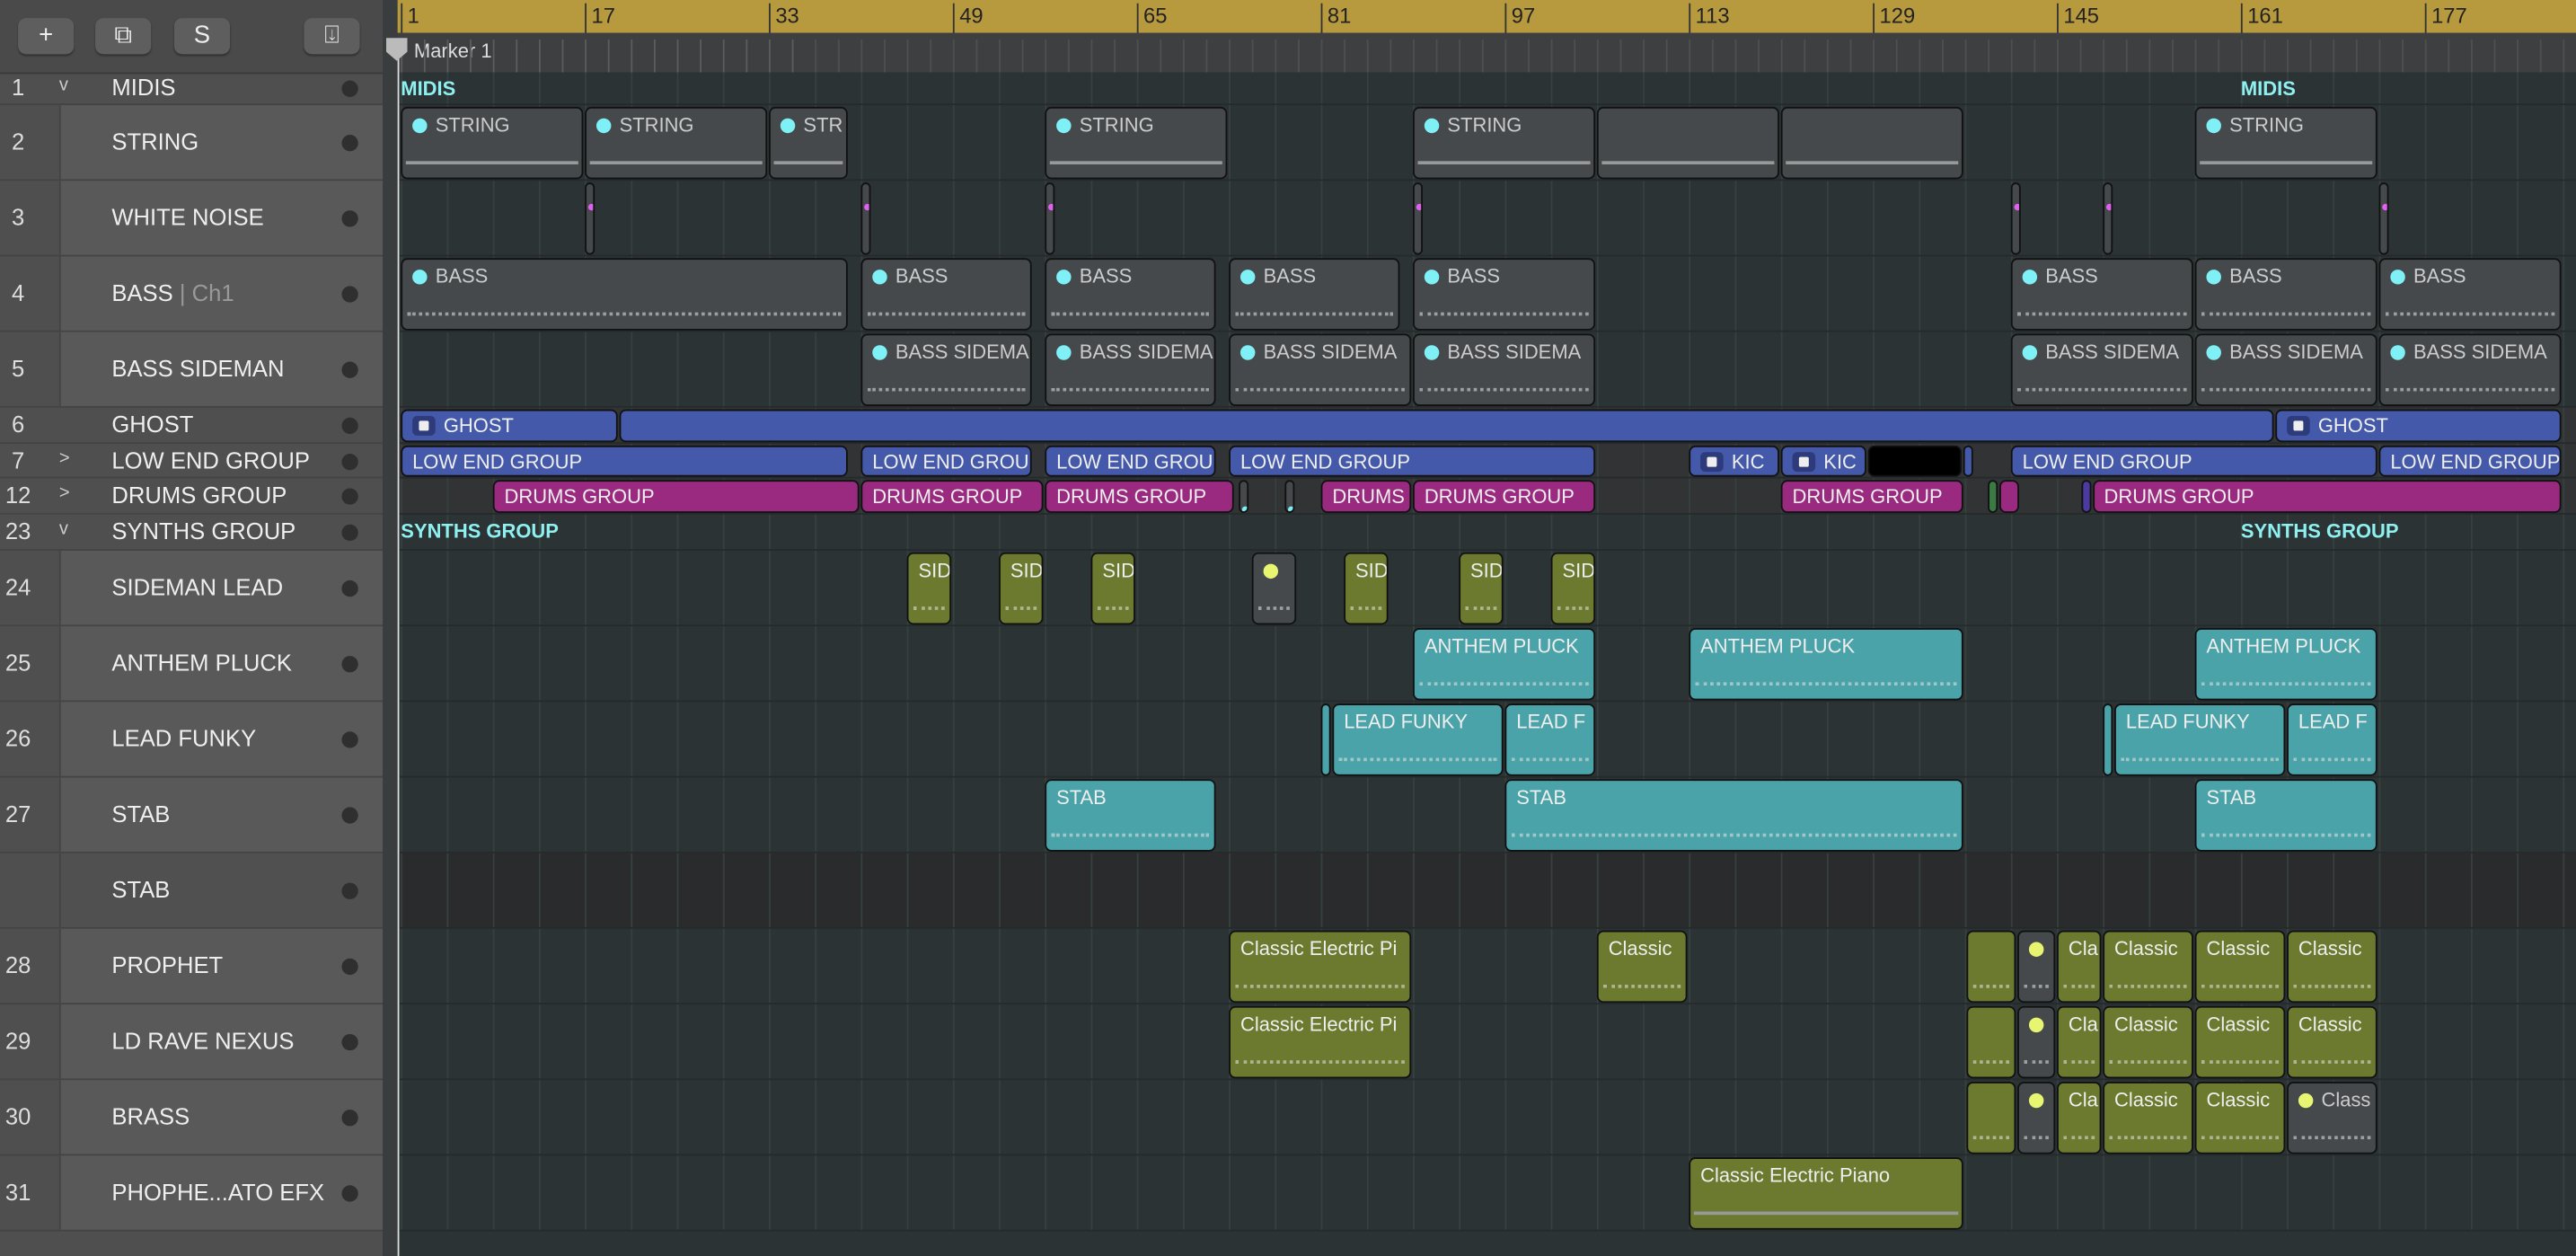 Image resolution: width=2576 pixels, height=1256 pixels. Describe the element at coordinates (202, 1041) in the screenshot. I see `track-name: LD RAVE NEXUS` at that location.